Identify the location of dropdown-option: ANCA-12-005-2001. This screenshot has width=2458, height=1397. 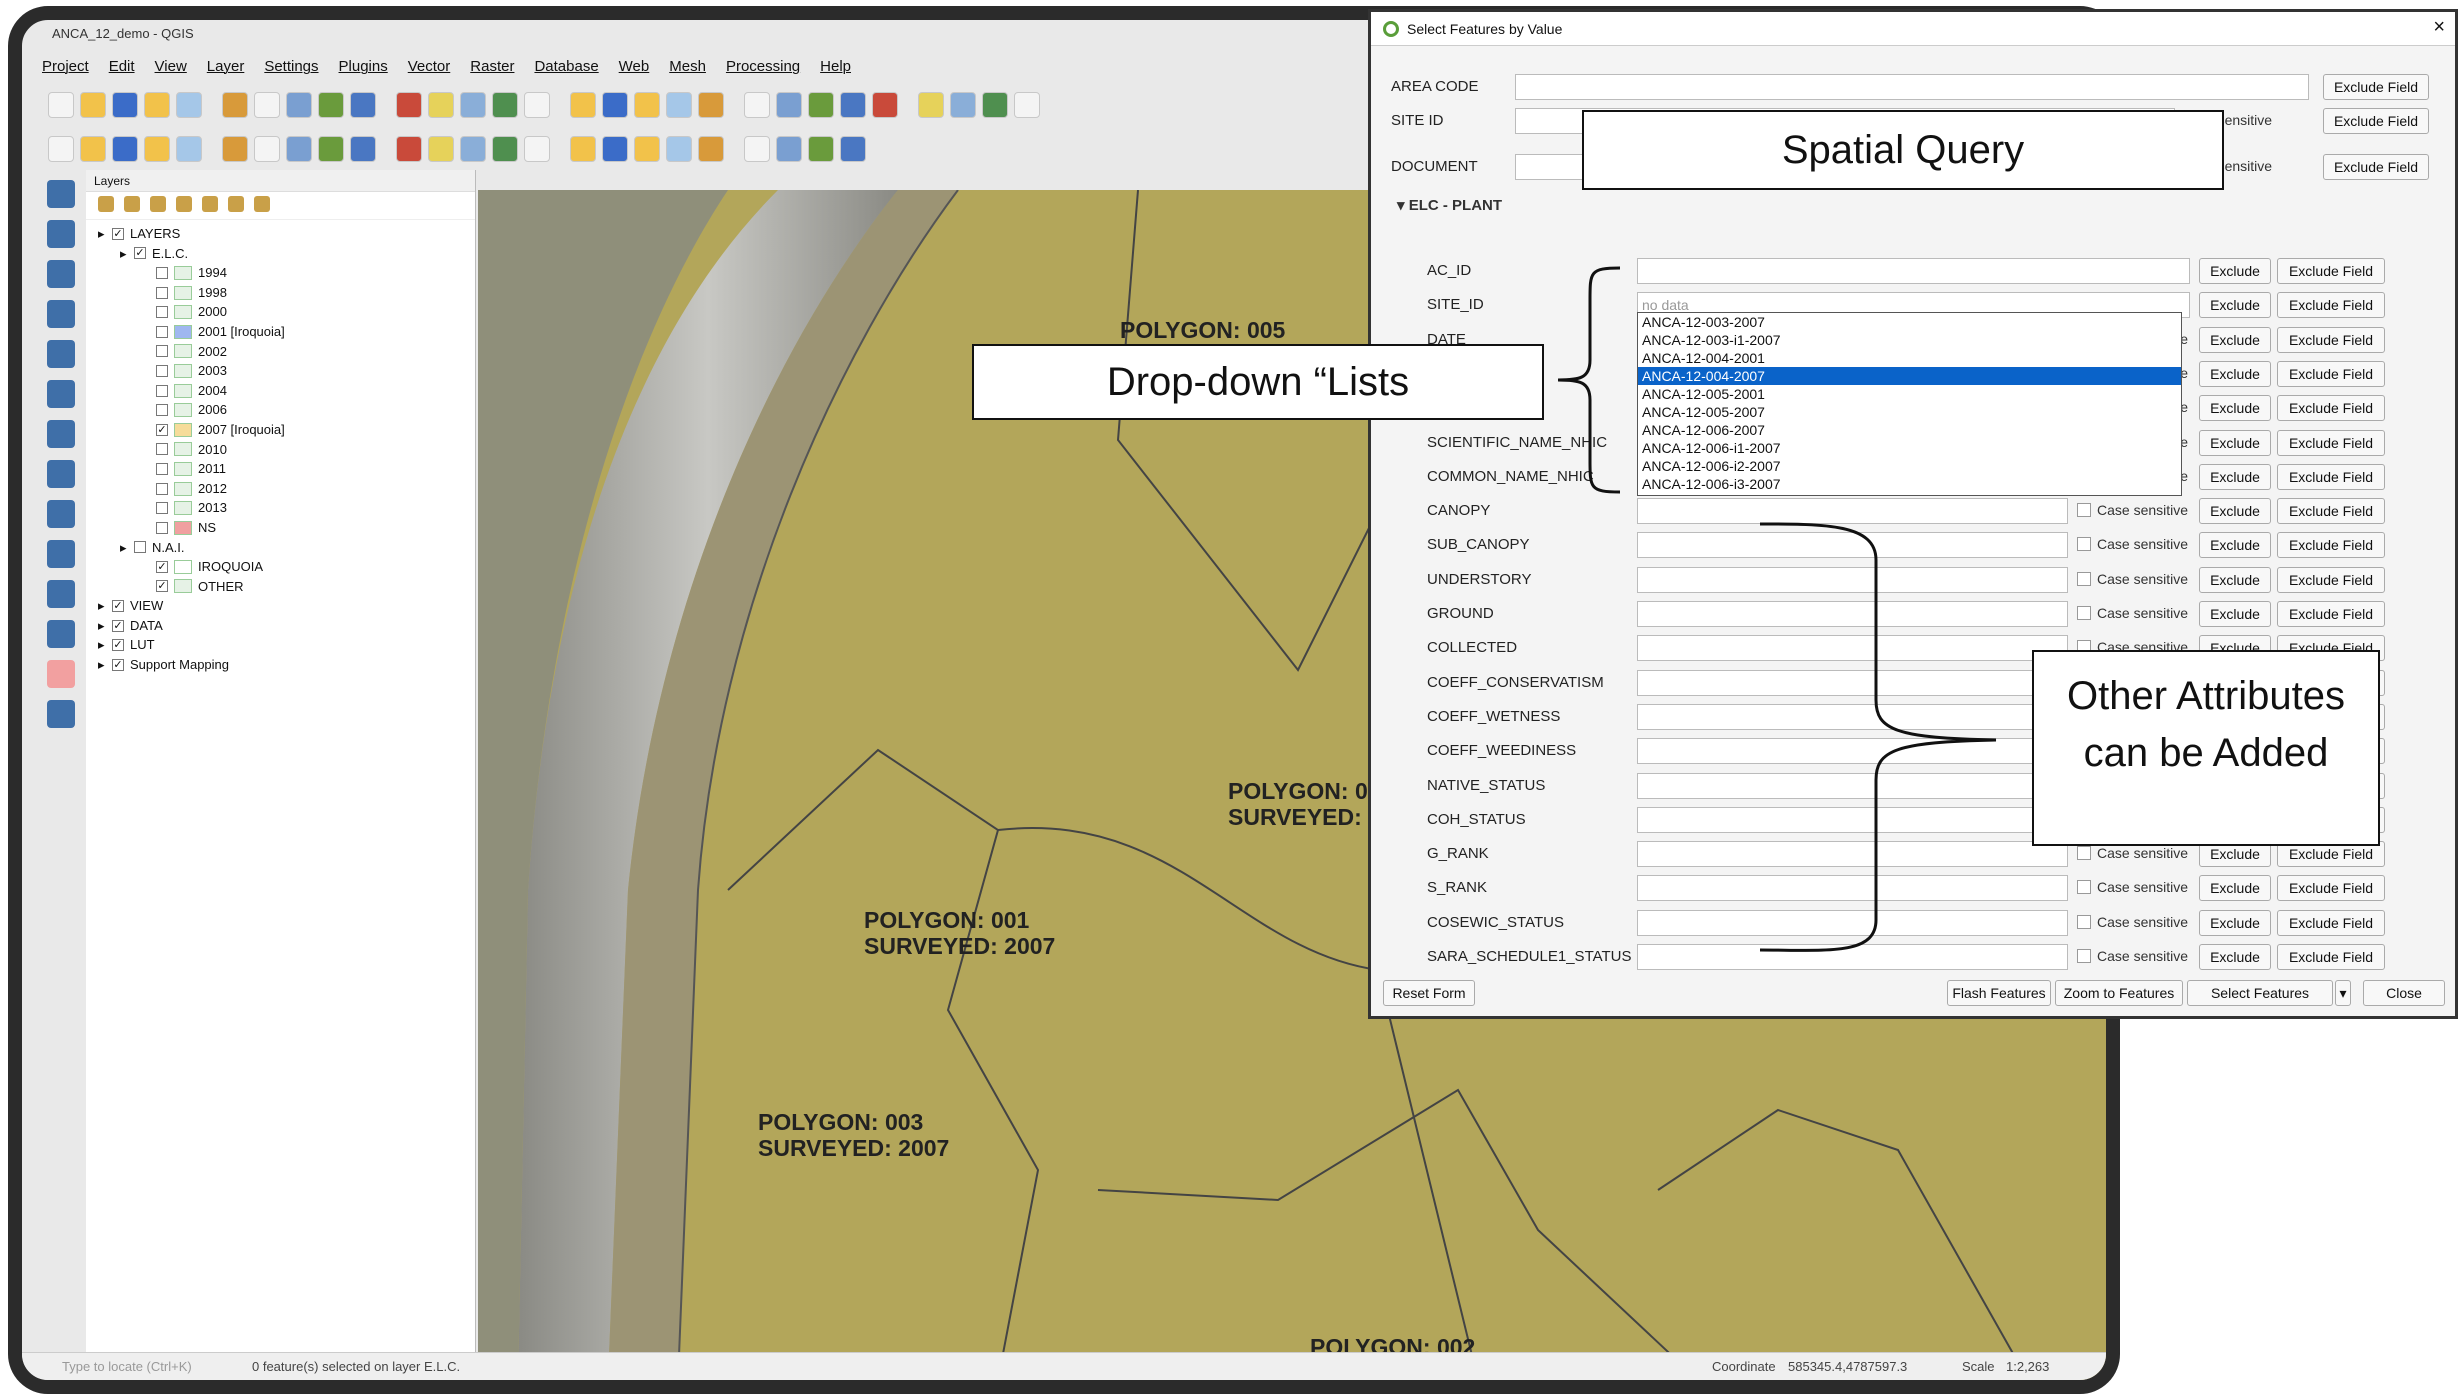
(1909, 394).